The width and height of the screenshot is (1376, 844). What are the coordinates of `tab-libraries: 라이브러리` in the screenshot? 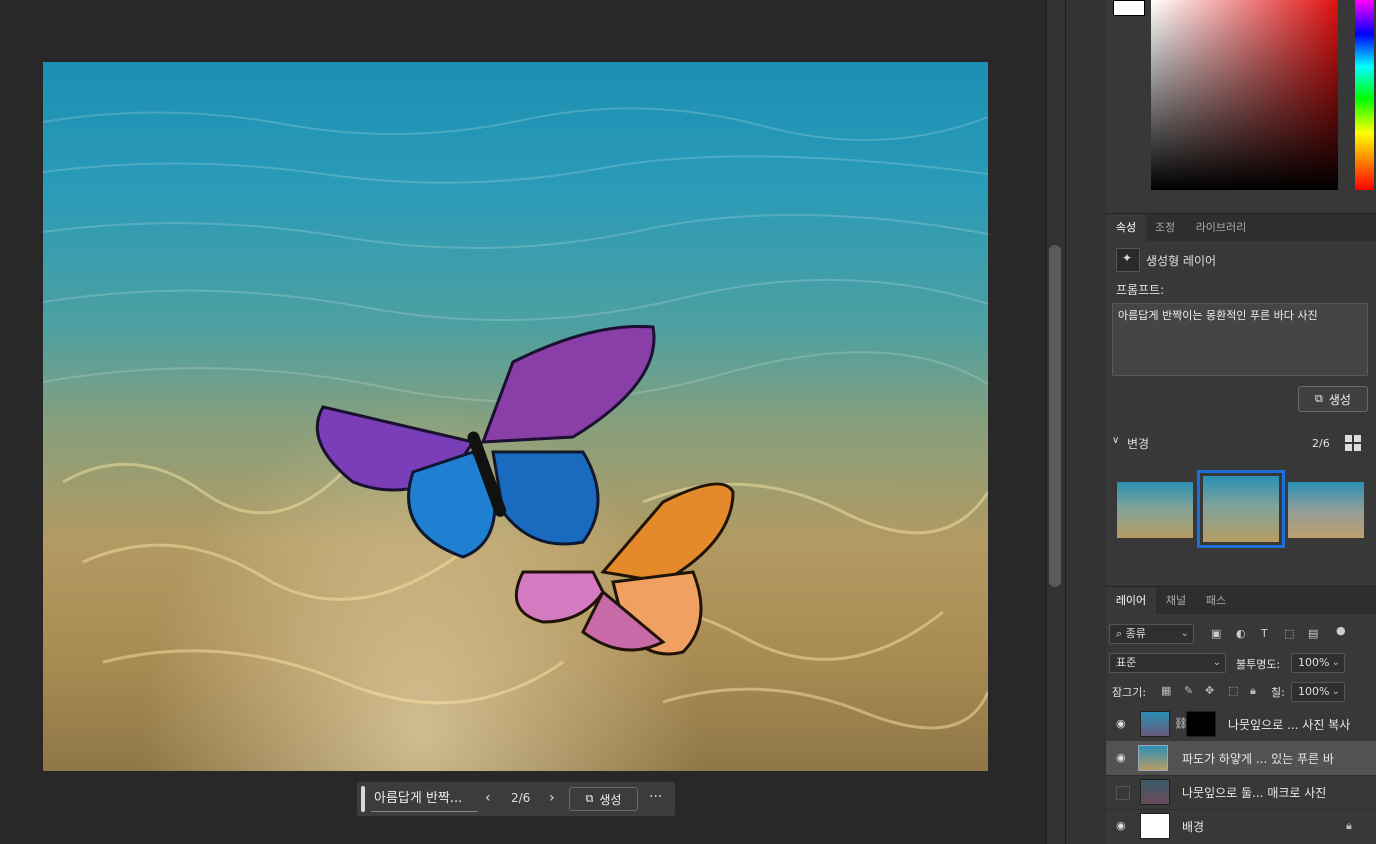 It's located at (1221, 227).